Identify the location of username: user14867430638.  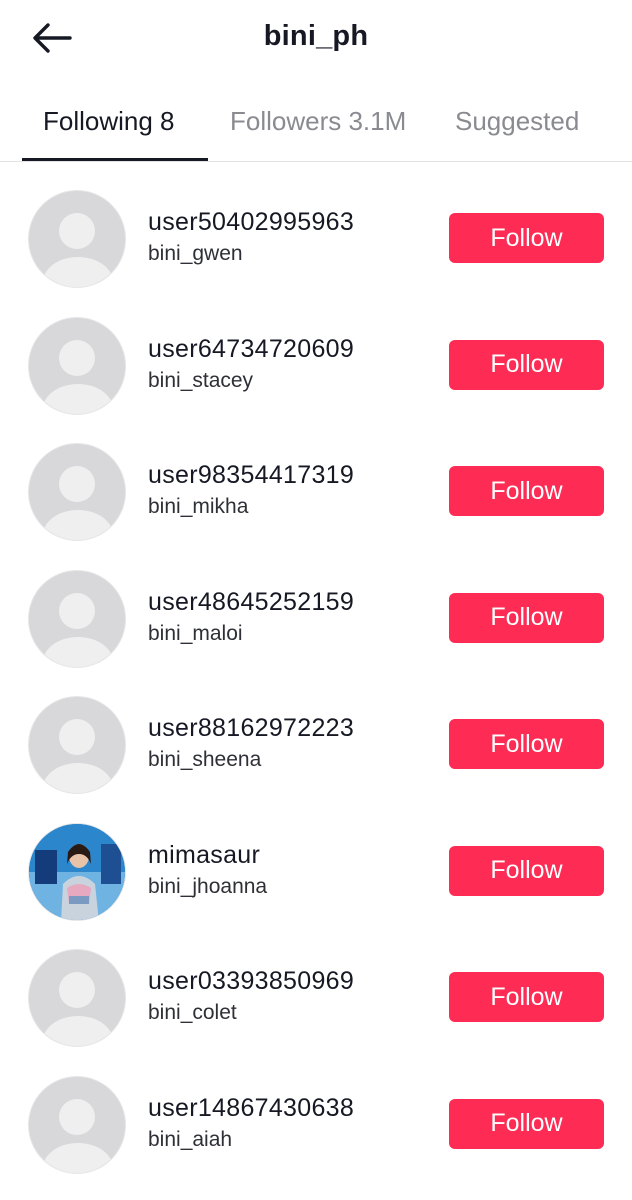
(251, 1107).